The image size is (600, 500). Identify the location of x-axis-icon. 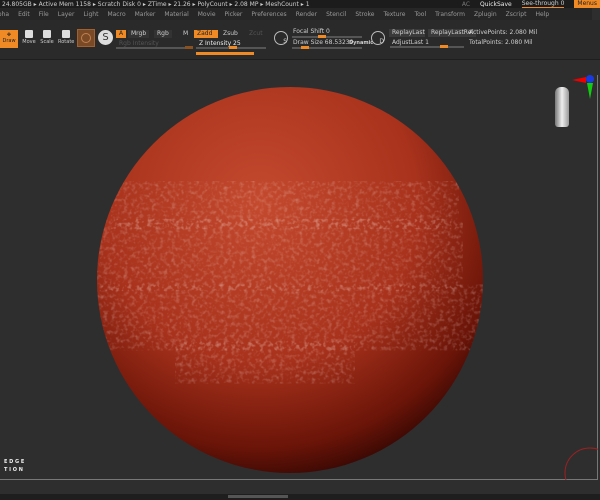
(579, 80).